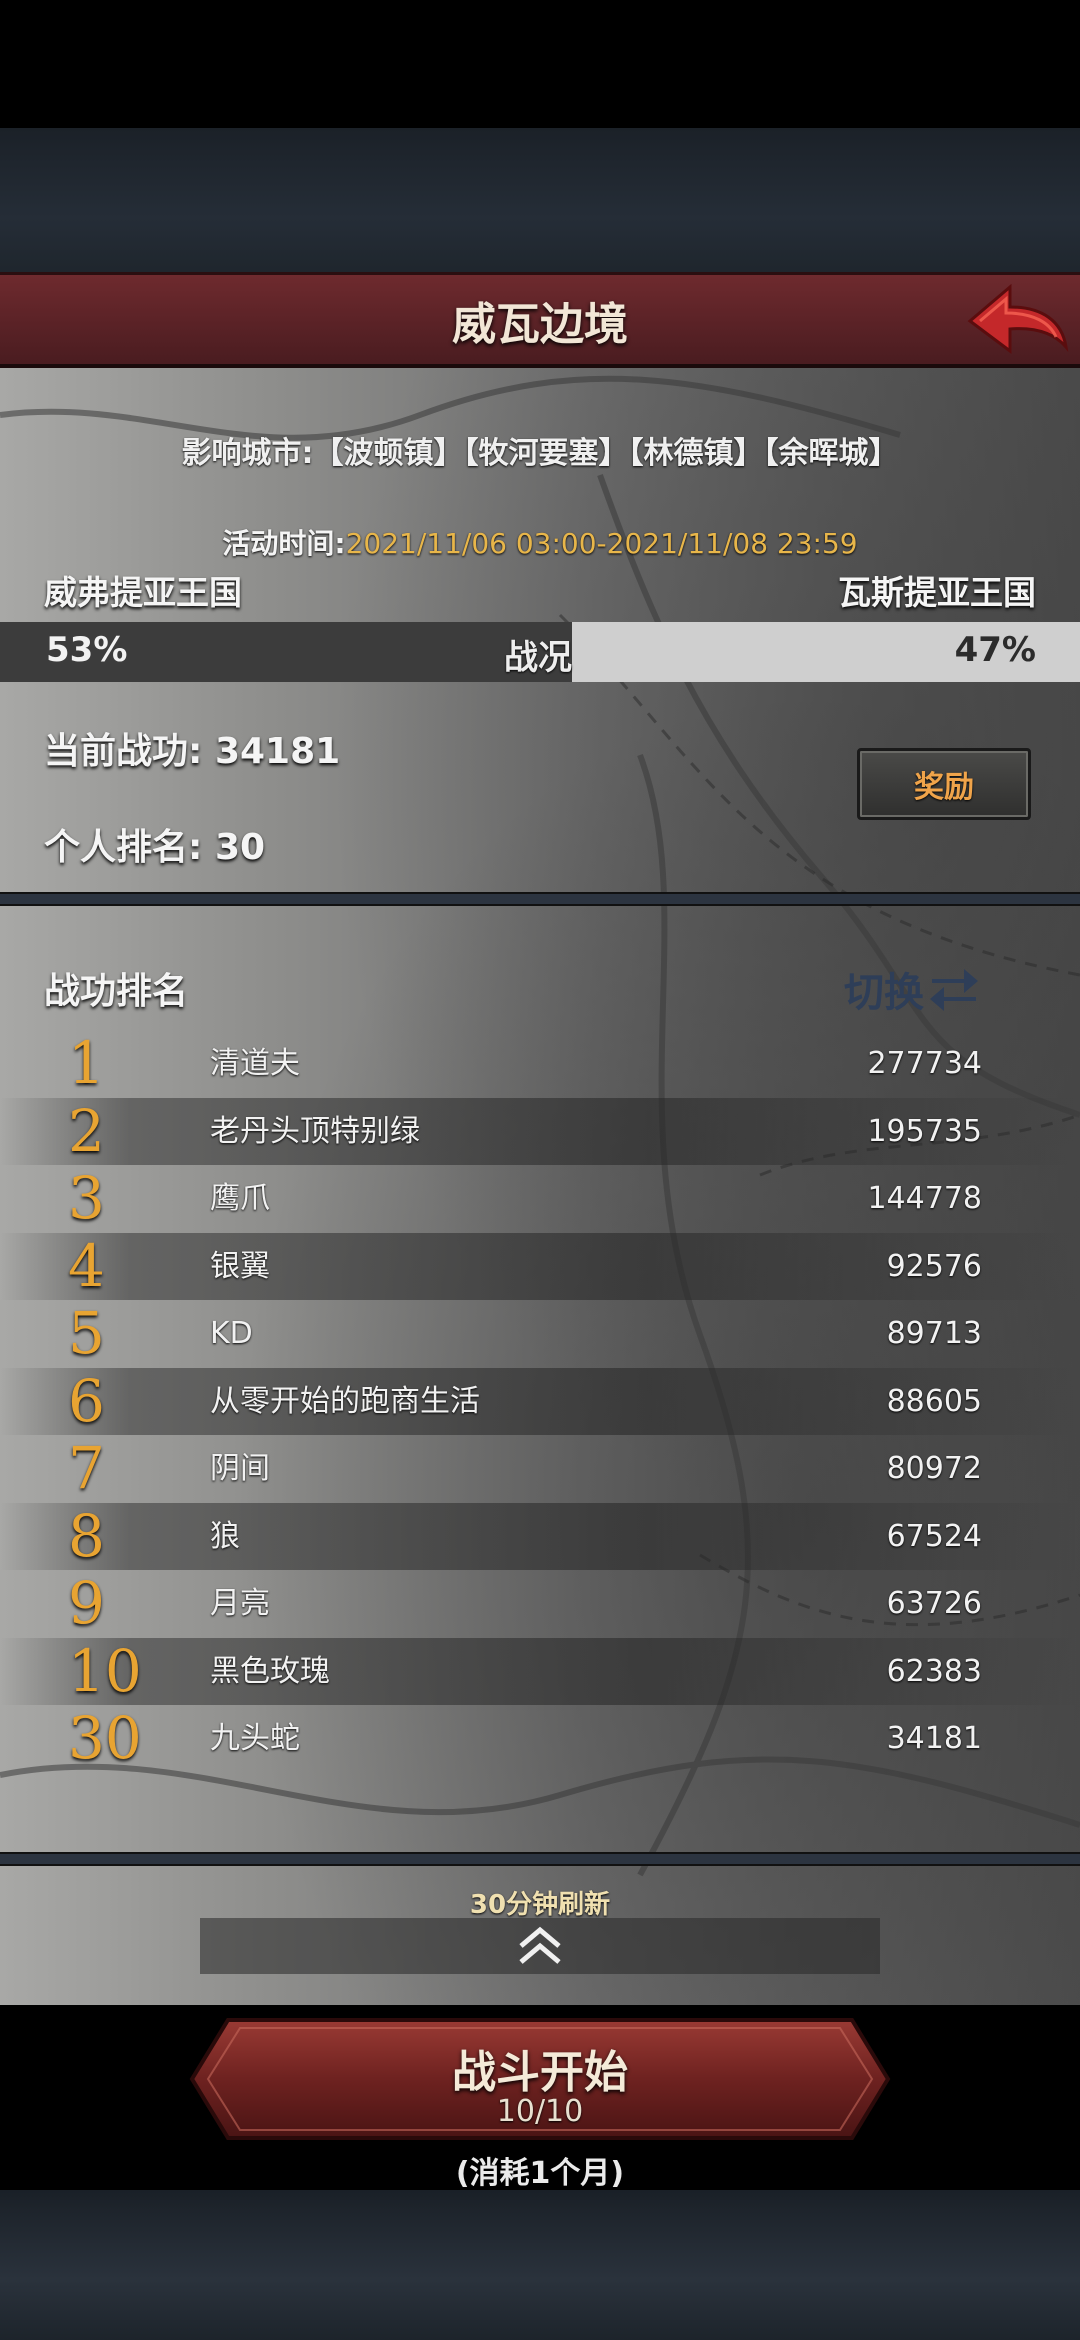 Image resolution: width=1080 pixels, height=2340 pixels. I want to click on merit-value: 34181, so click(277, 751).